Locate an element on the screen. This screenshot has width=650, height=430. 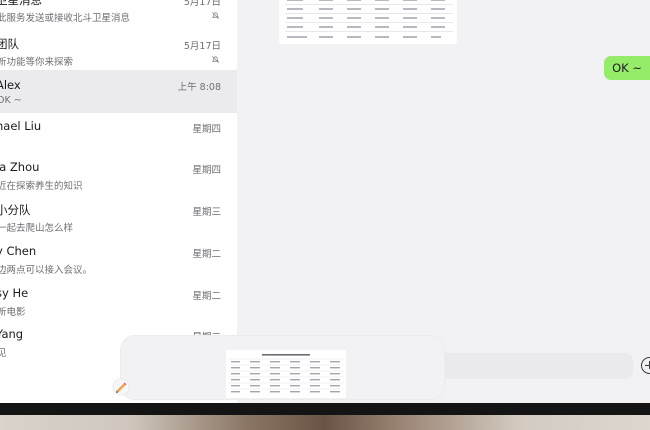
chat-preview: 新电影 is located at coordinates (13, 312).